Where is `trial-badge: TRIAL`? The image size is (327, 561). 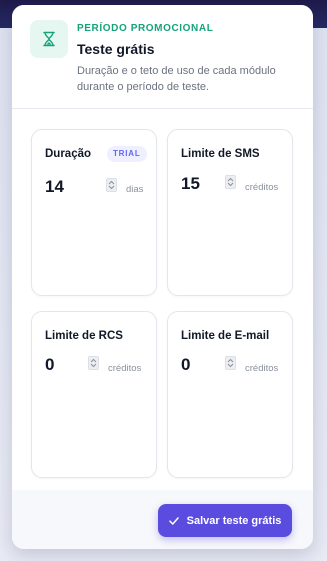 trial-badge: TRIAL is located at coordinates (127, 154).